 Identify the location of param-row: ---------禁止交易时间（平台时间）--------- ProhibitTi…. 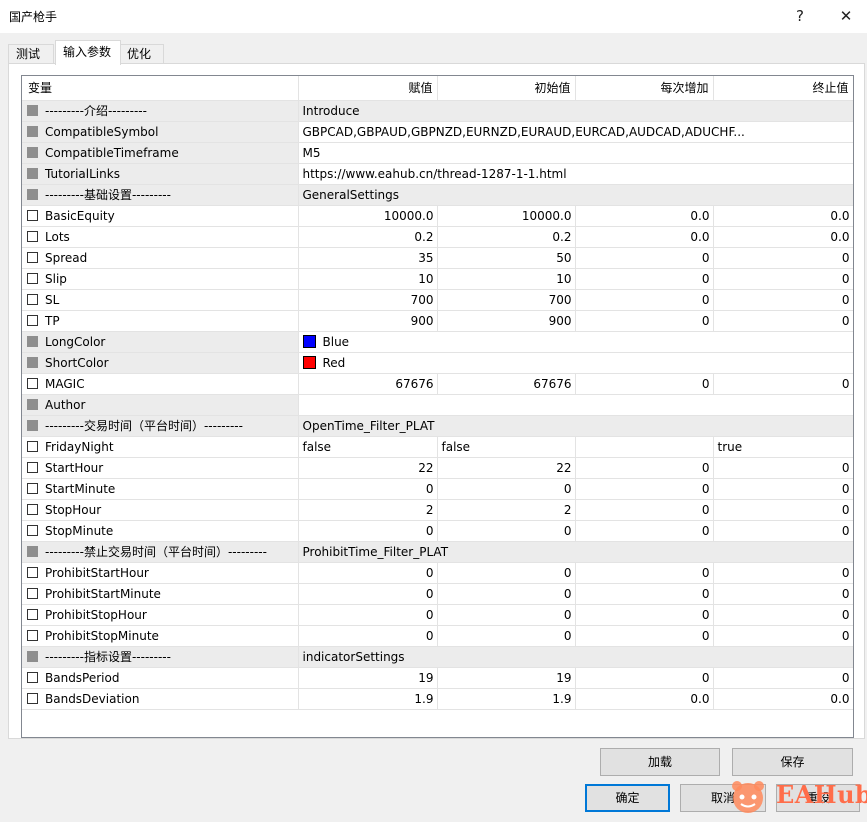
(437, 552).